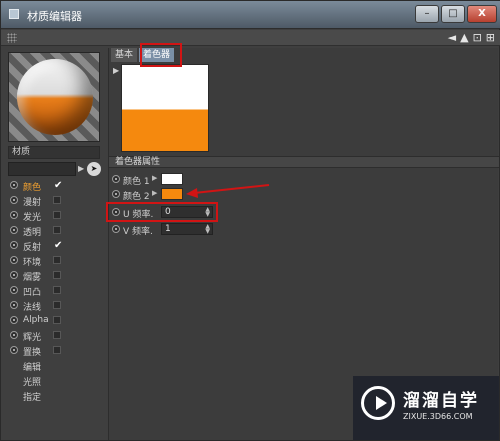  I want to click on watermark-text: 溜溜自学, so click(441, 401).